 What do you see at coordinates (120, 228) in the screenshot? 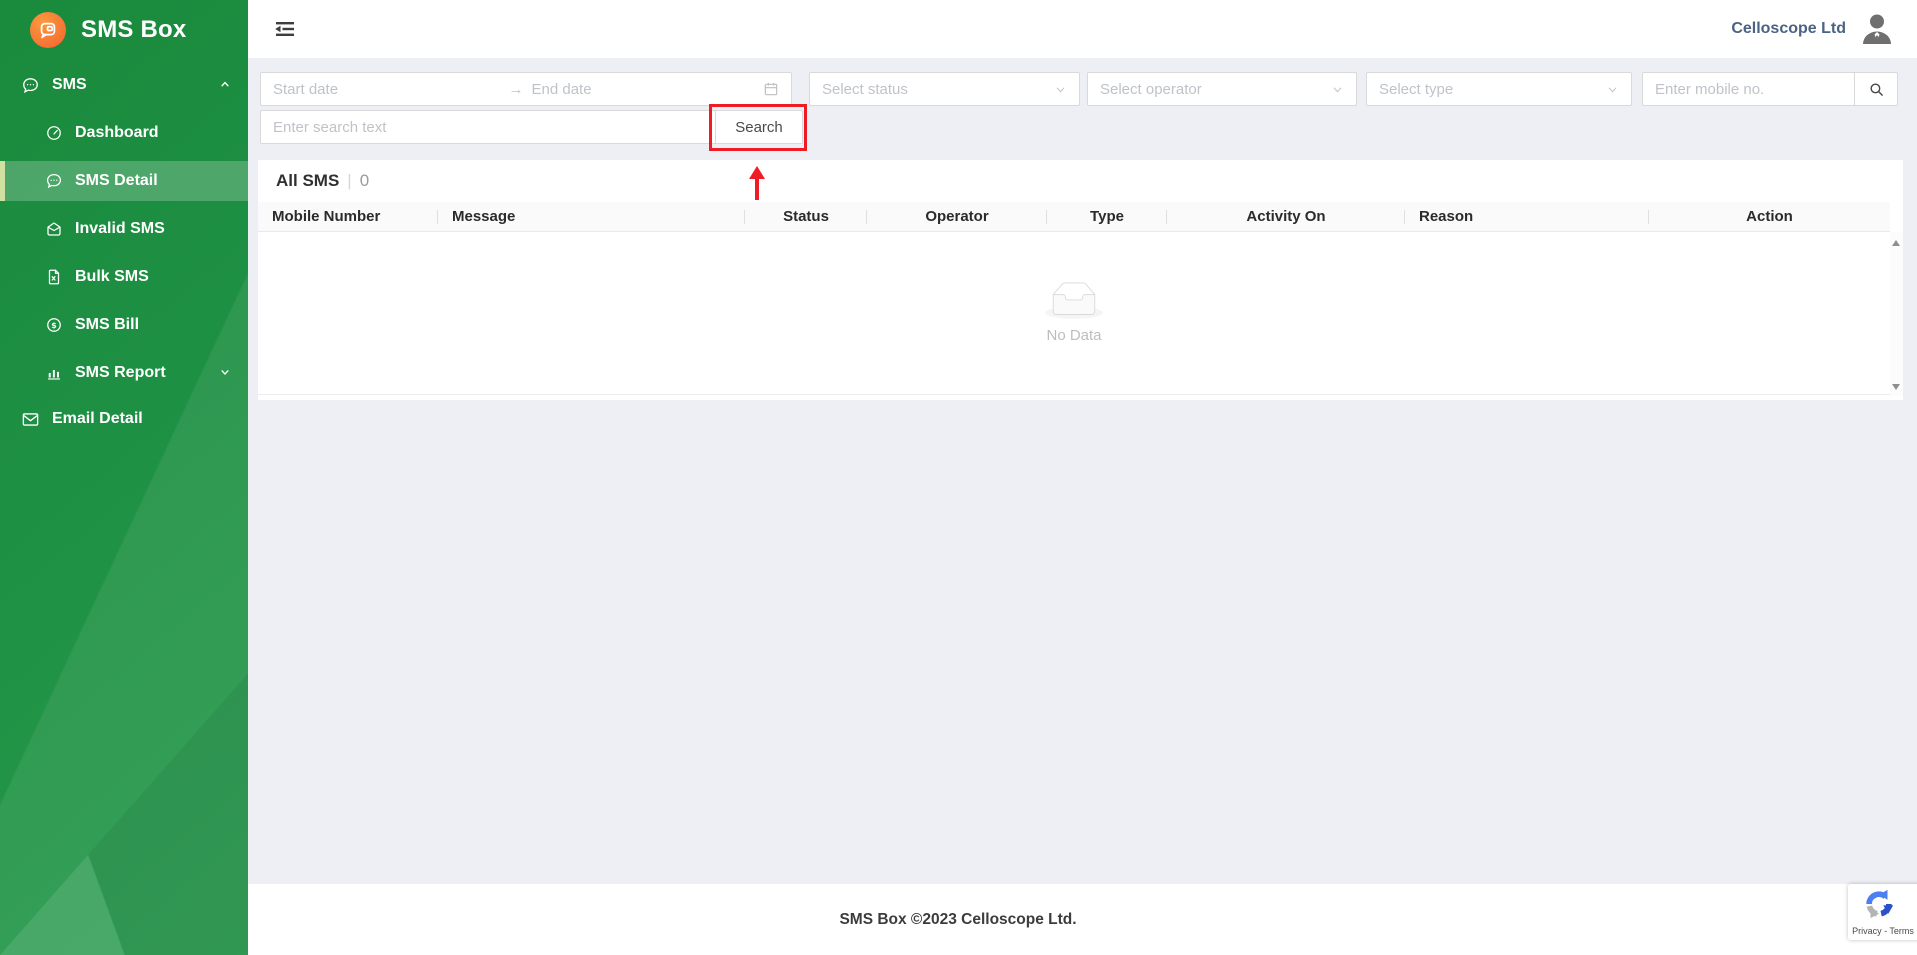
I see `sidebar-item-label: Invalid SMS` at bounding box center [120, 228].